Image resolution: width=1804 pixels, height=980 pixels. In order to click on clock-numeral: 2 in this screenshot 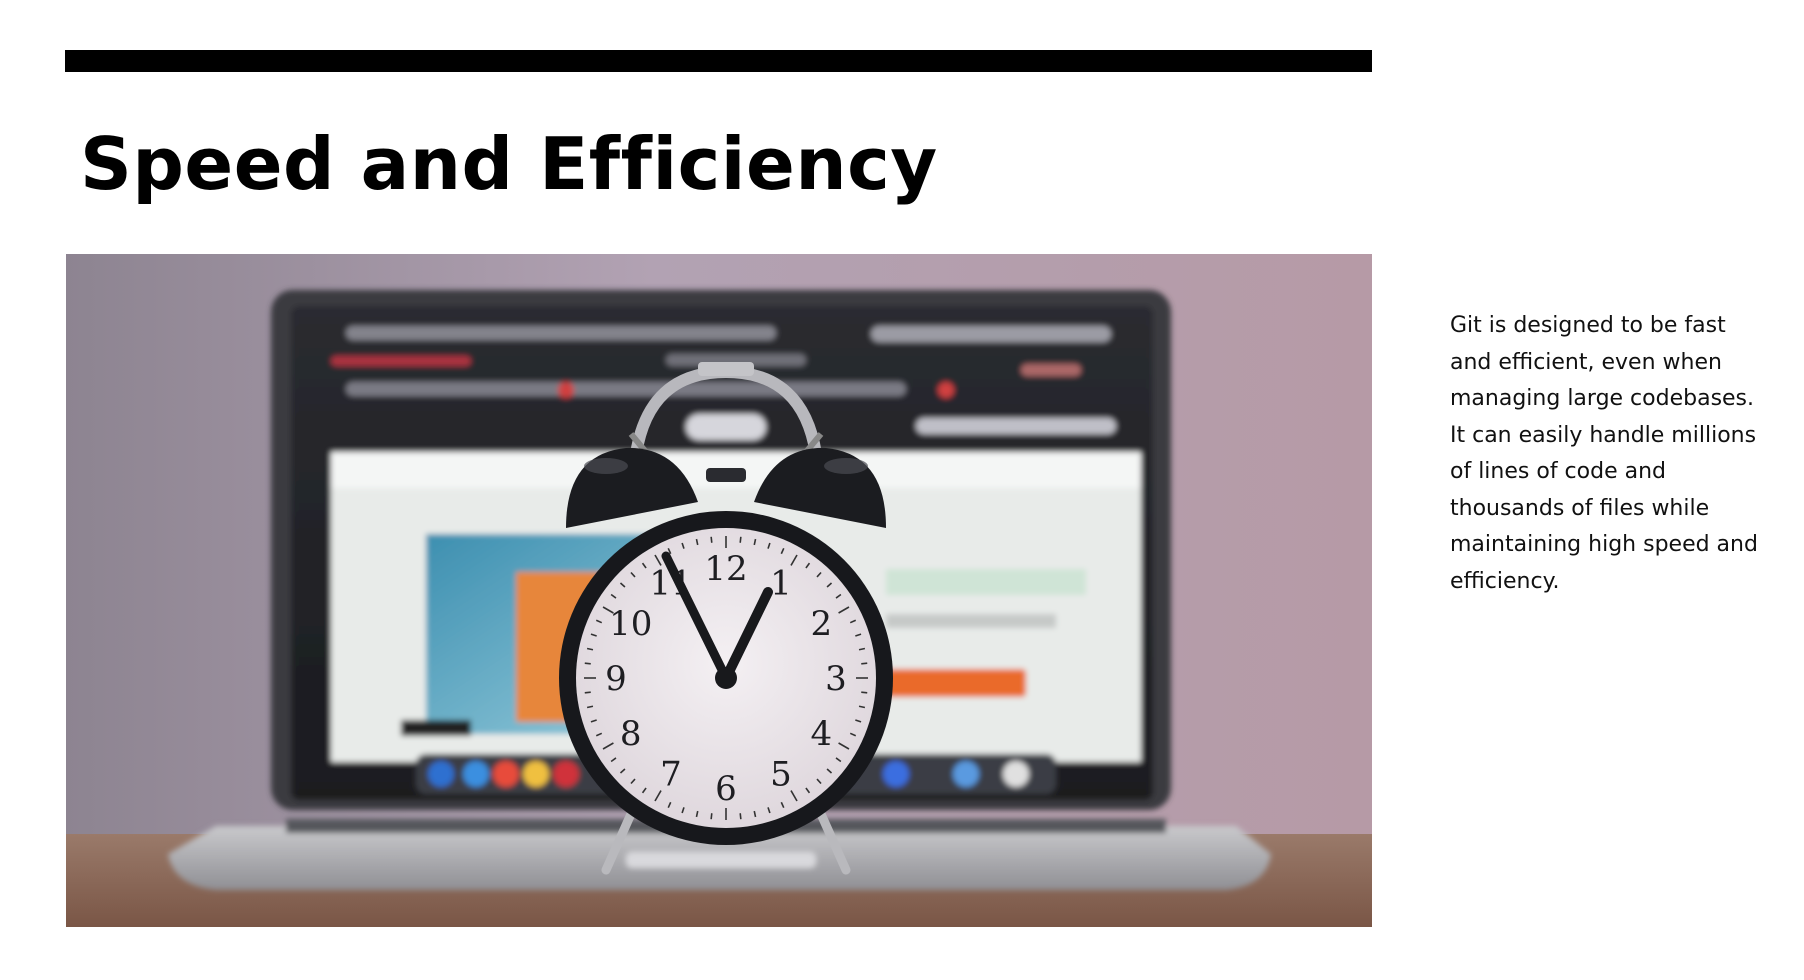, I will do `click(821, 624)`.